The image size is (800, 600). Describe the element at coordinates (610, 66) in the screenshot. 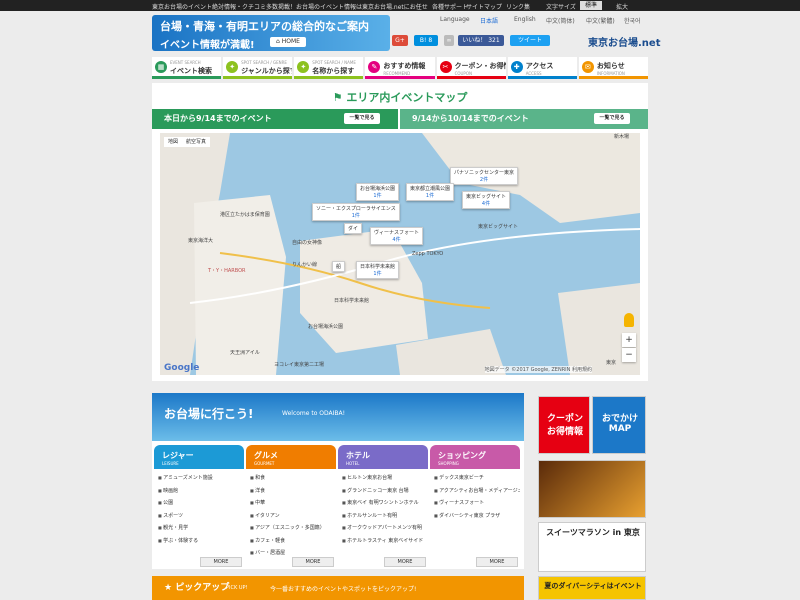

I see `nav-label: お知らせ` at that location.